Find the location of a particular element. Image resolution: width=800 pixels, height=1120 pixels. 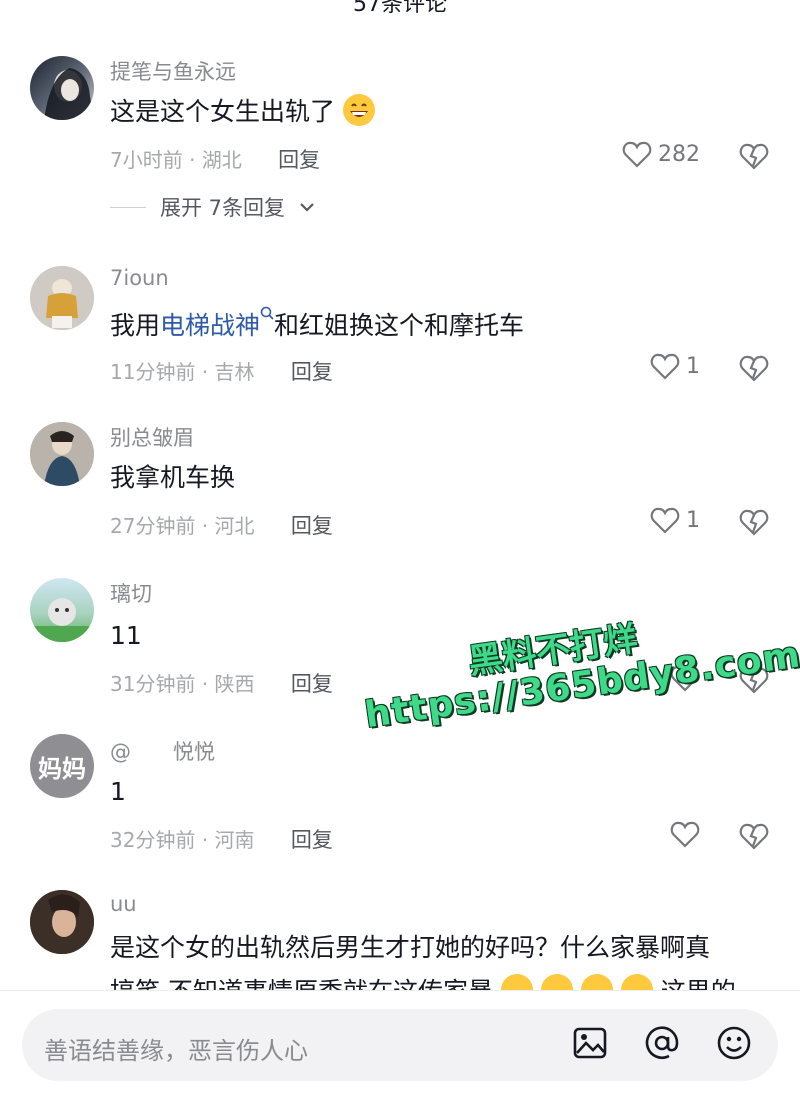

user-avatar: 妈妈 is located at coordinates (62, 766).